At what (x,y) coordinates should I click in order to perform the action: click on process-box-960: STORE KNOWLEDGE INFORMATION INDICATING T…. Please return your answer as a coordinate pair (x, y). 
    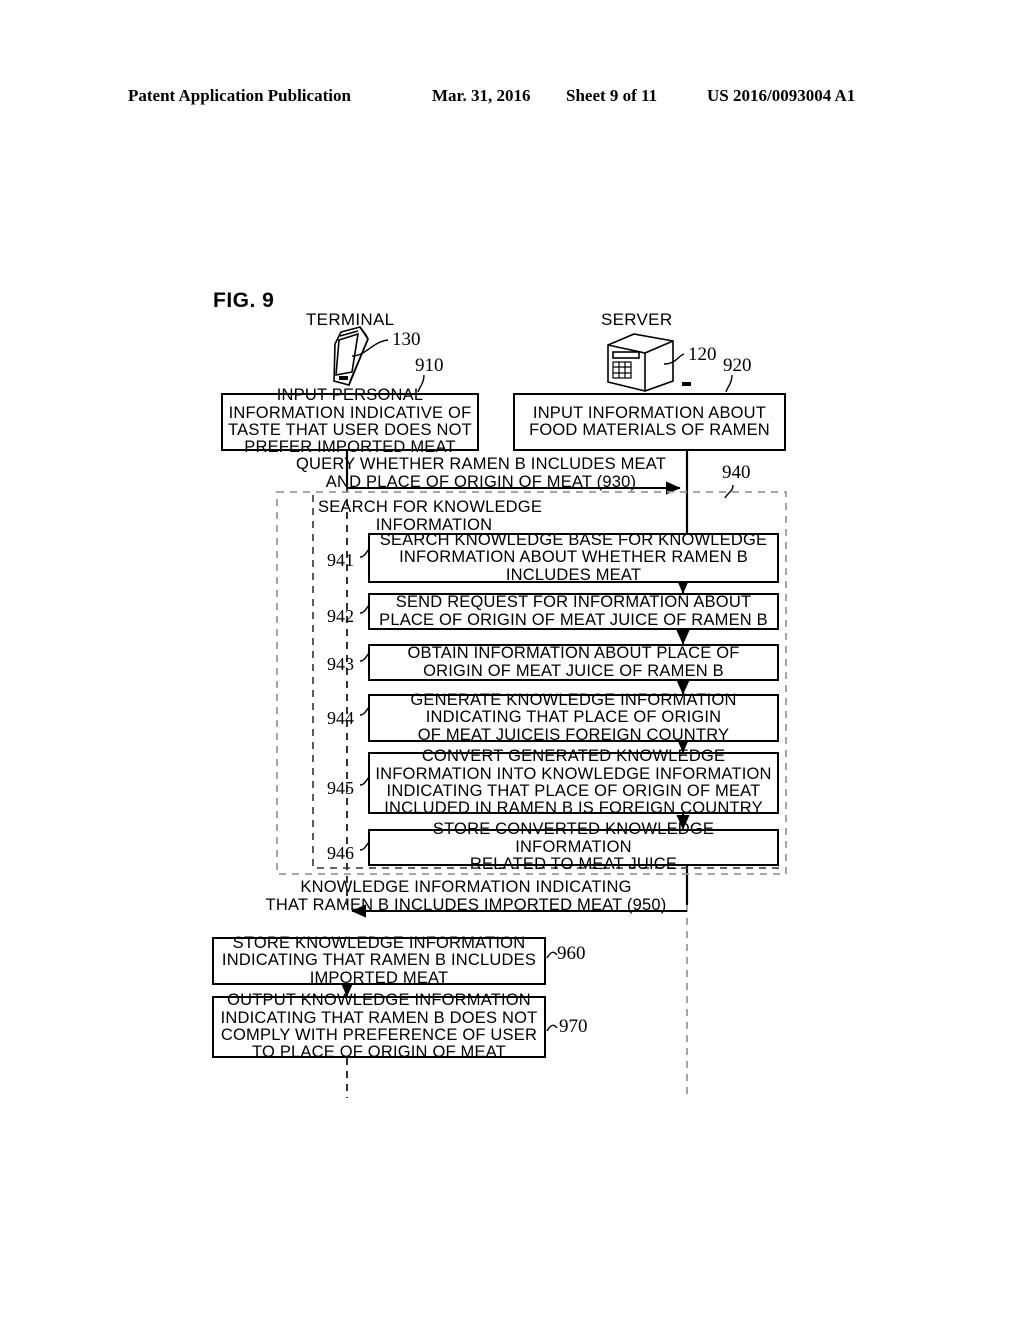
    Looking at the image, I should click on (379, 960).